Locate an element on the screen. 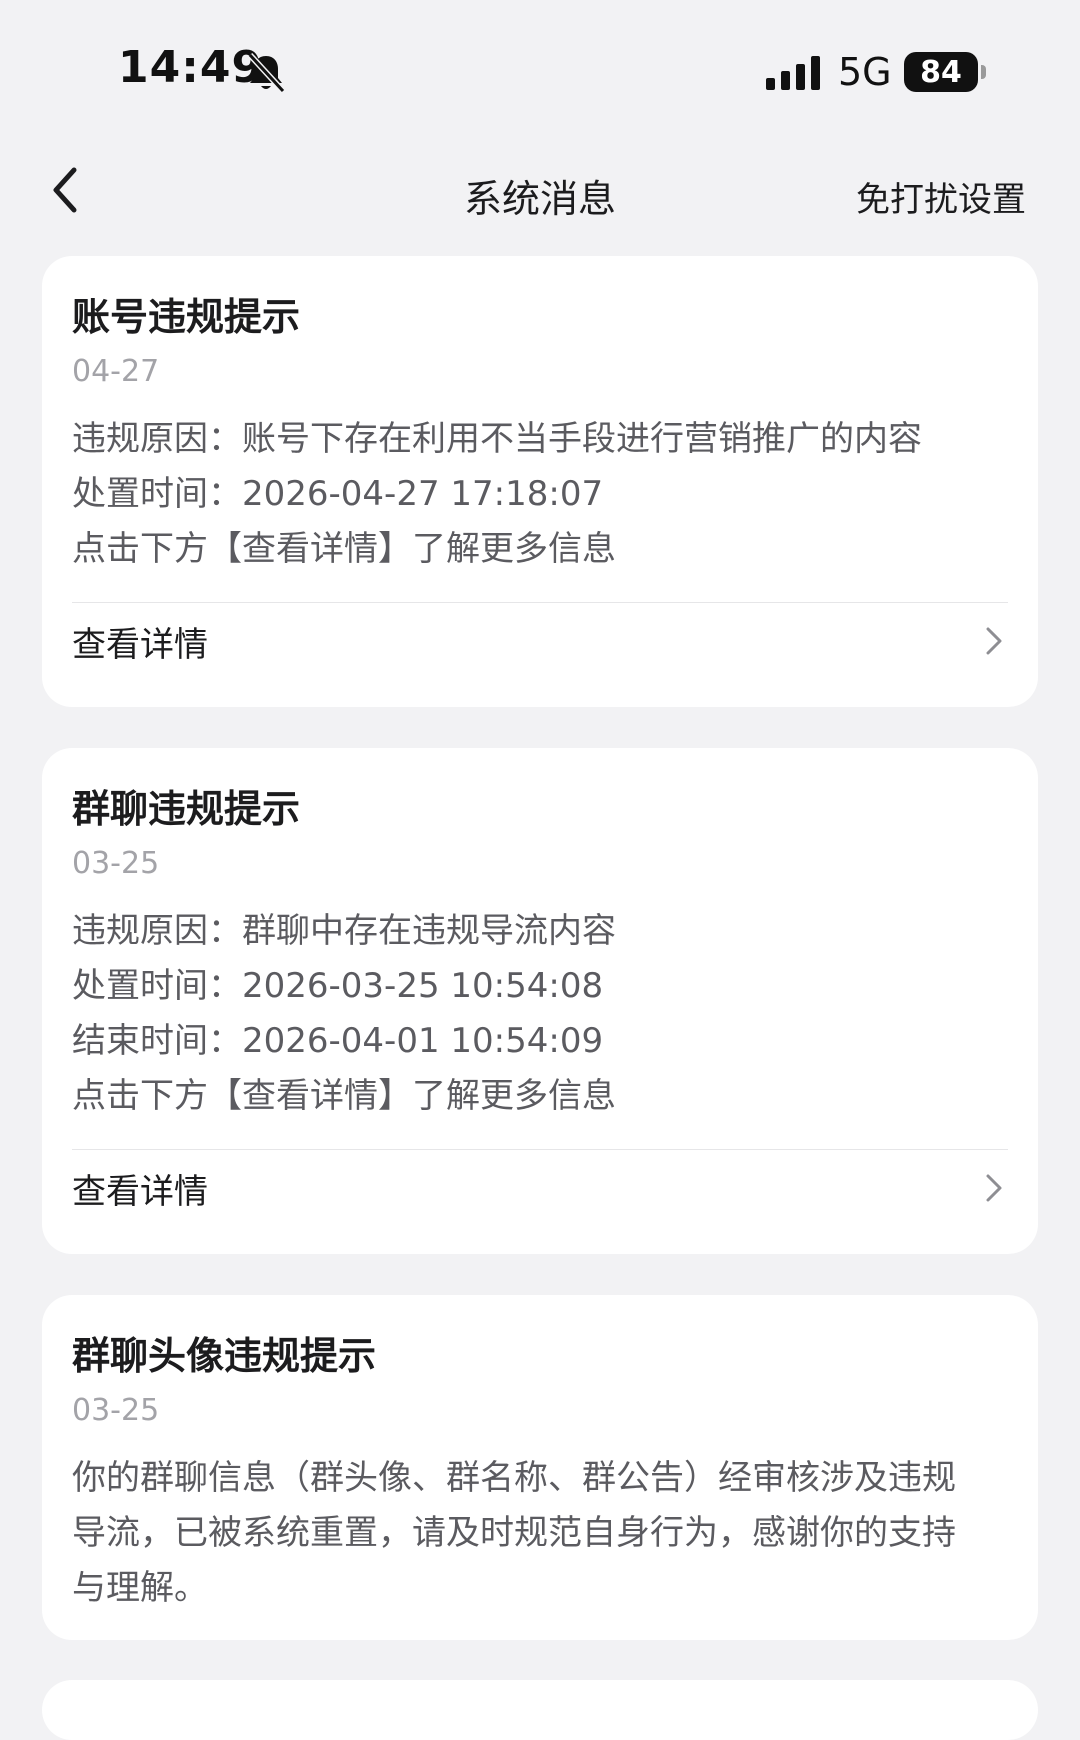 Image resolution: width=1080 pixels, height=1740 pixels. card-date: 04-27 is located at coordinates (116, 371).